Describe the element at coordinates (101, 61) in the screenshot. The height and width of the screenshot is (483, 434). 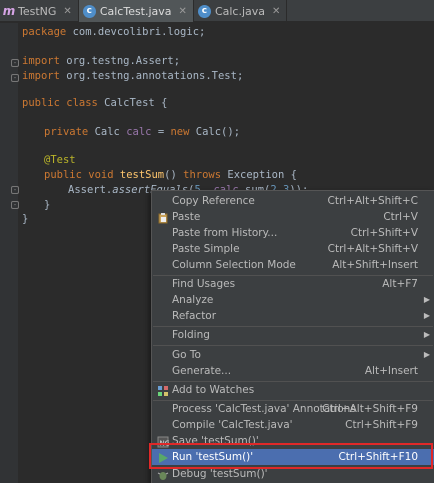
I see `code-line: import org.testng.Assert;` at that location.